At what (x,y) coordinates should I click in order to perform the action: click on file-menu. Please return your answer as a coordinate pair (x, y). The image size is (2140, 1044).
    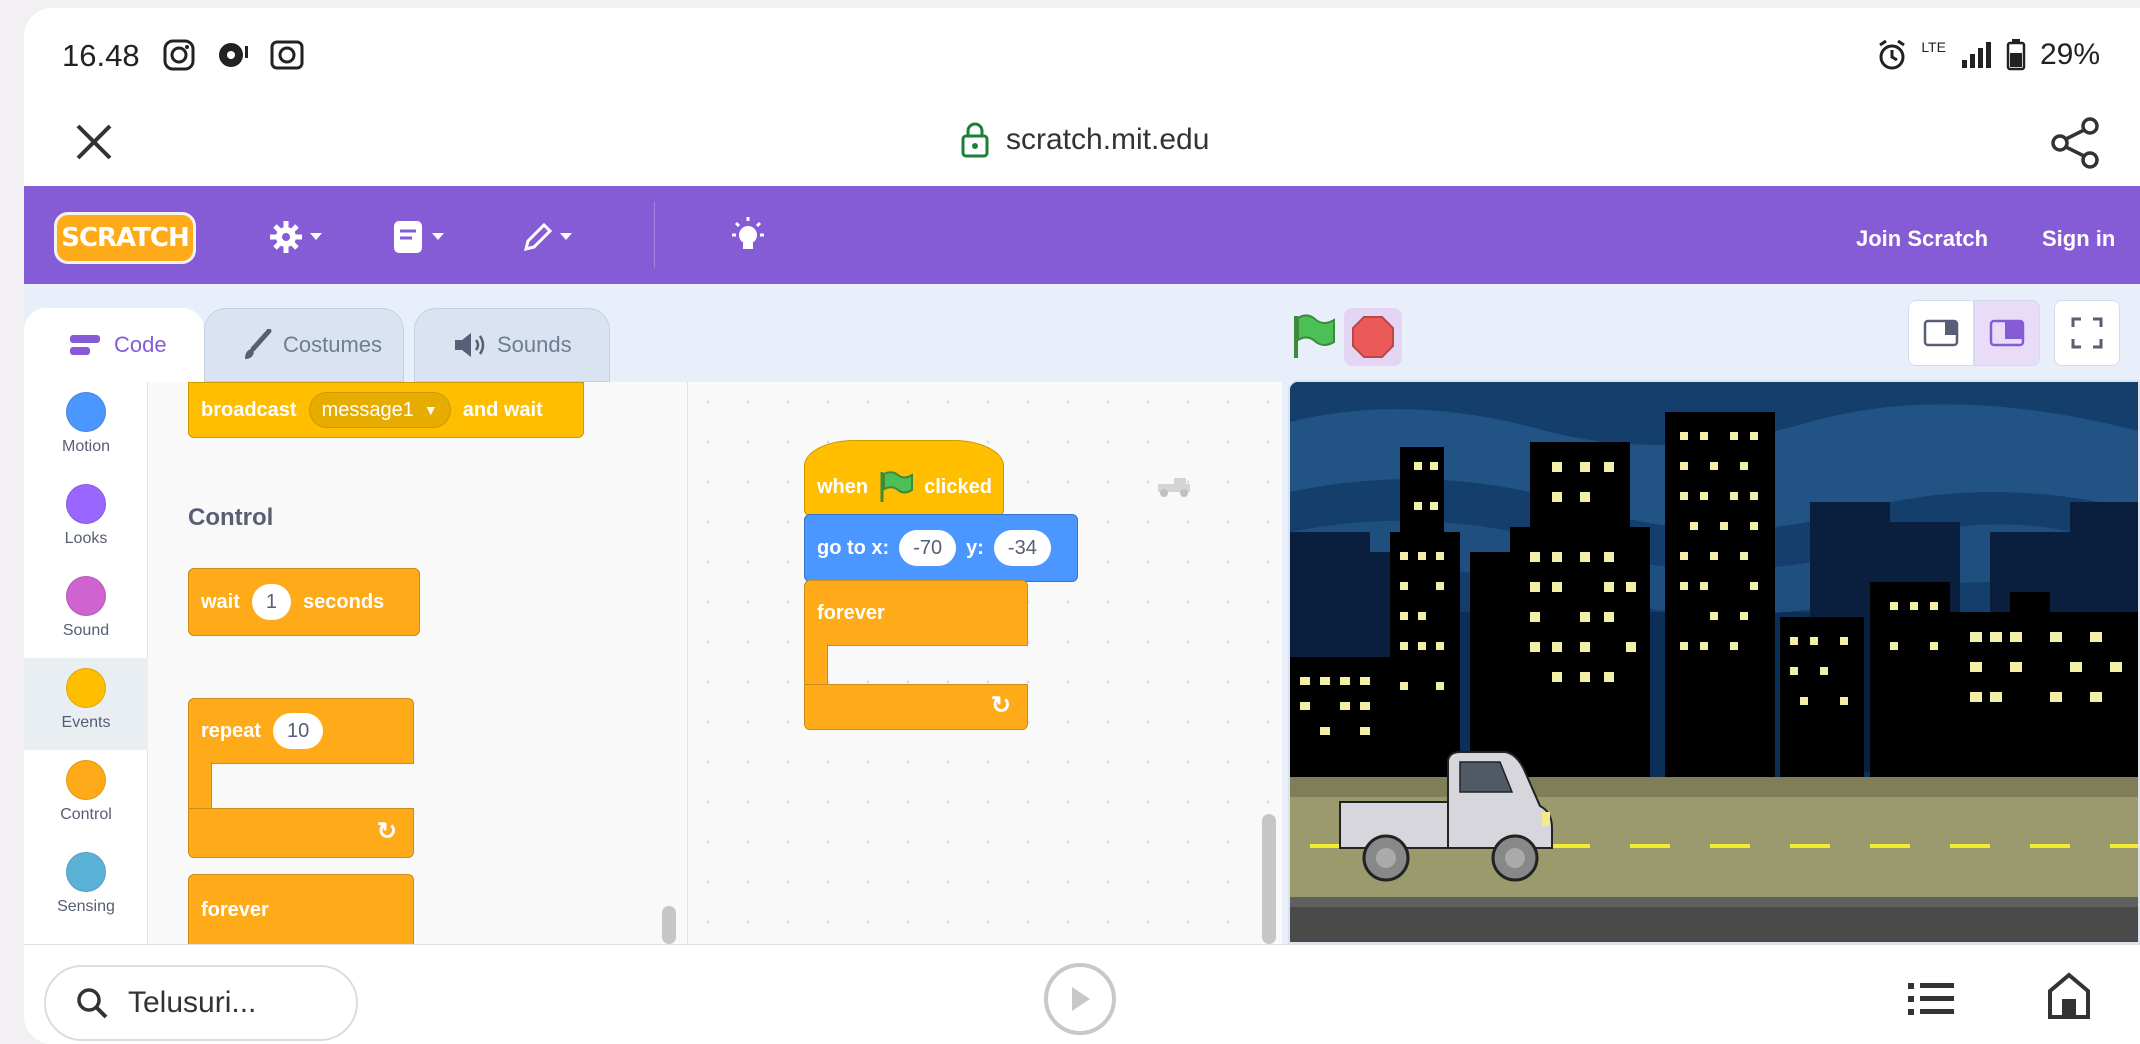
    Looking at the image, I should click on (419, 237).